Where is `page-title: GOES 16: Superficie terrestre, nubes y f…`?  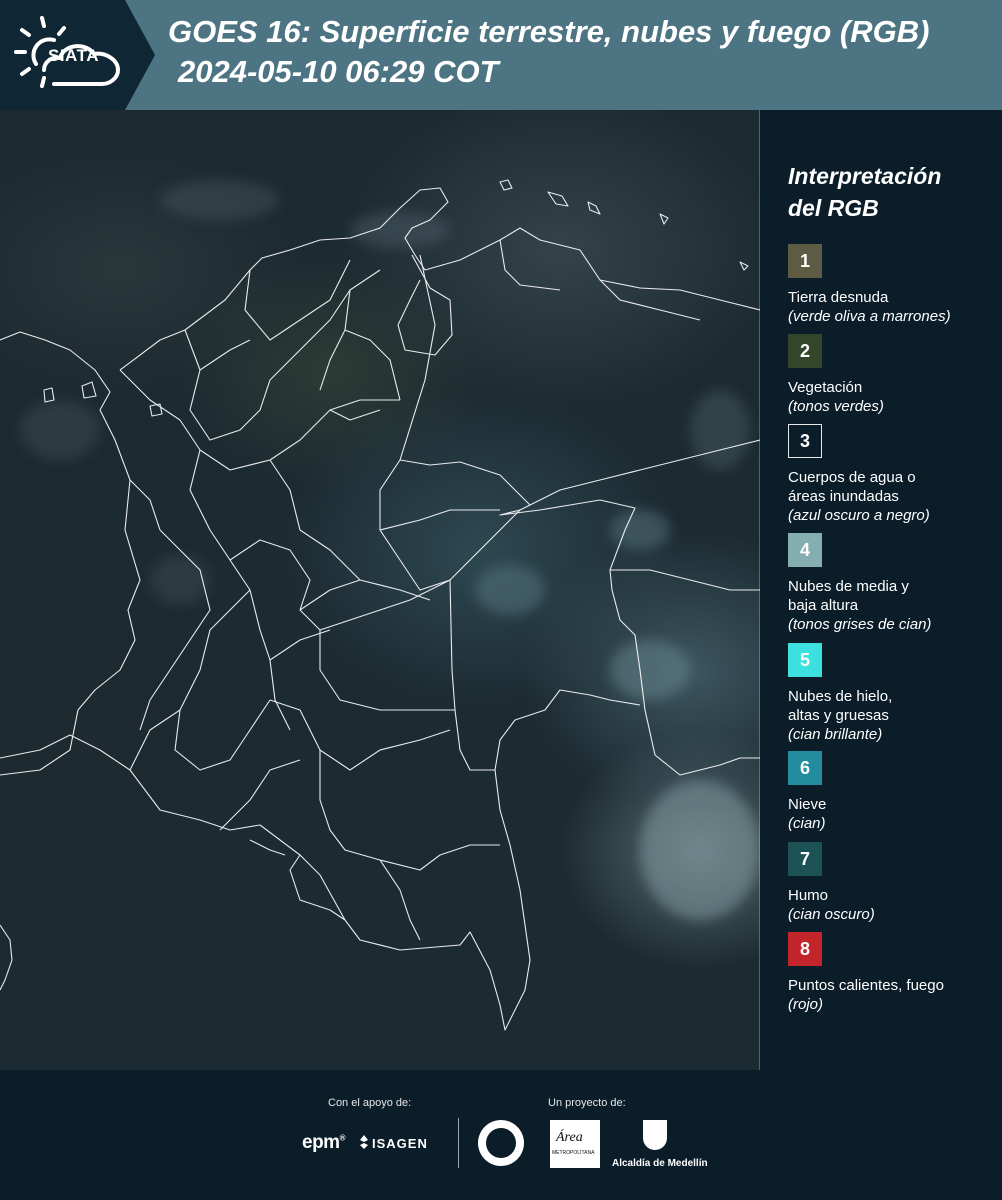 page-title: GOES 16: Superficie terrestre, nubes y f… is located at coordinates (549, 31).